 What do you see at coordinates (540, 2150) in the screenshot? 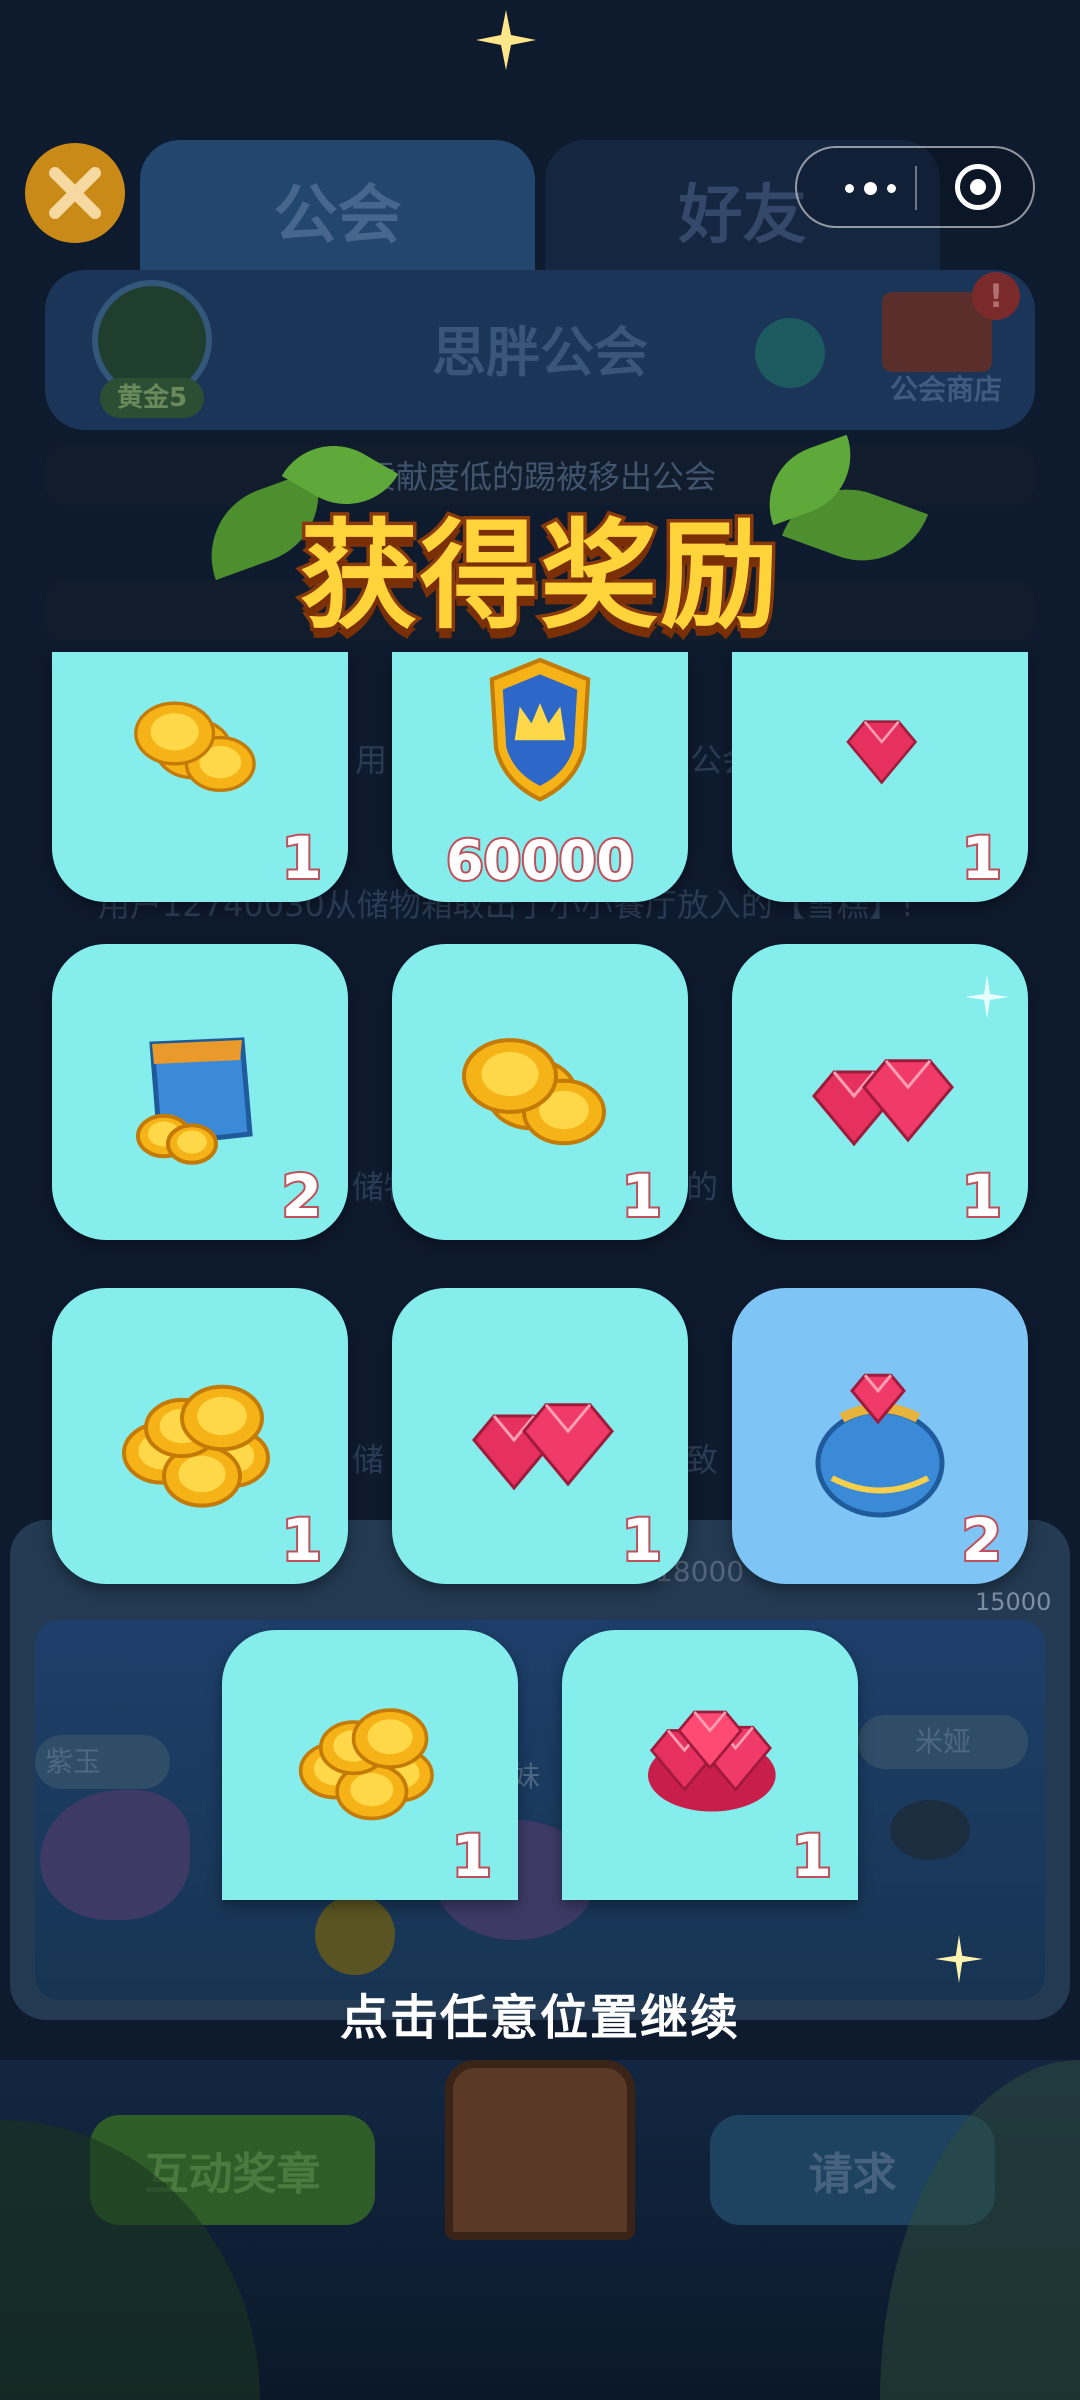
I see `wardrobe-icon` at bounding box center [540, 2150].